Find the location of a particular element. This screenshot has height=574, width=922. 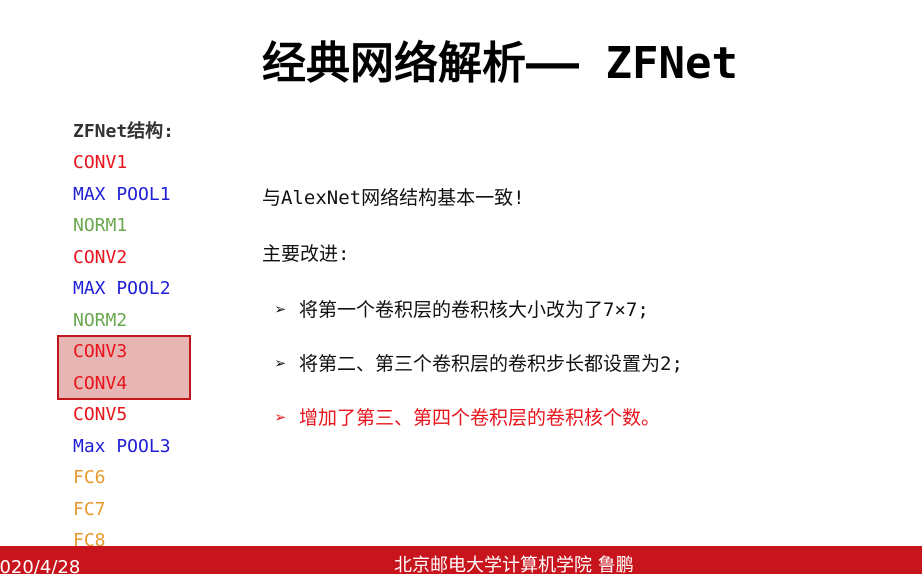

layer-item-conv4: CONV4 is located at coordinates (100, 383).